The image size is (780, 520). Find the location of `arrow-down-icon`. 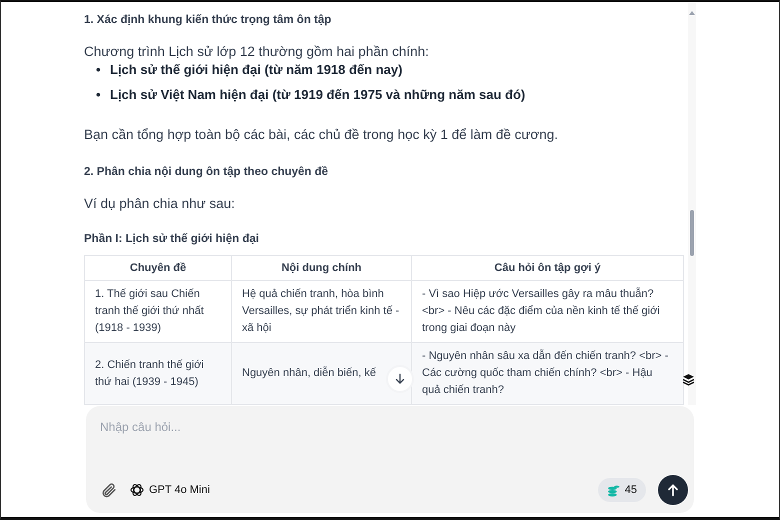

arrow-down-icon is located at coordinates (400, 379).